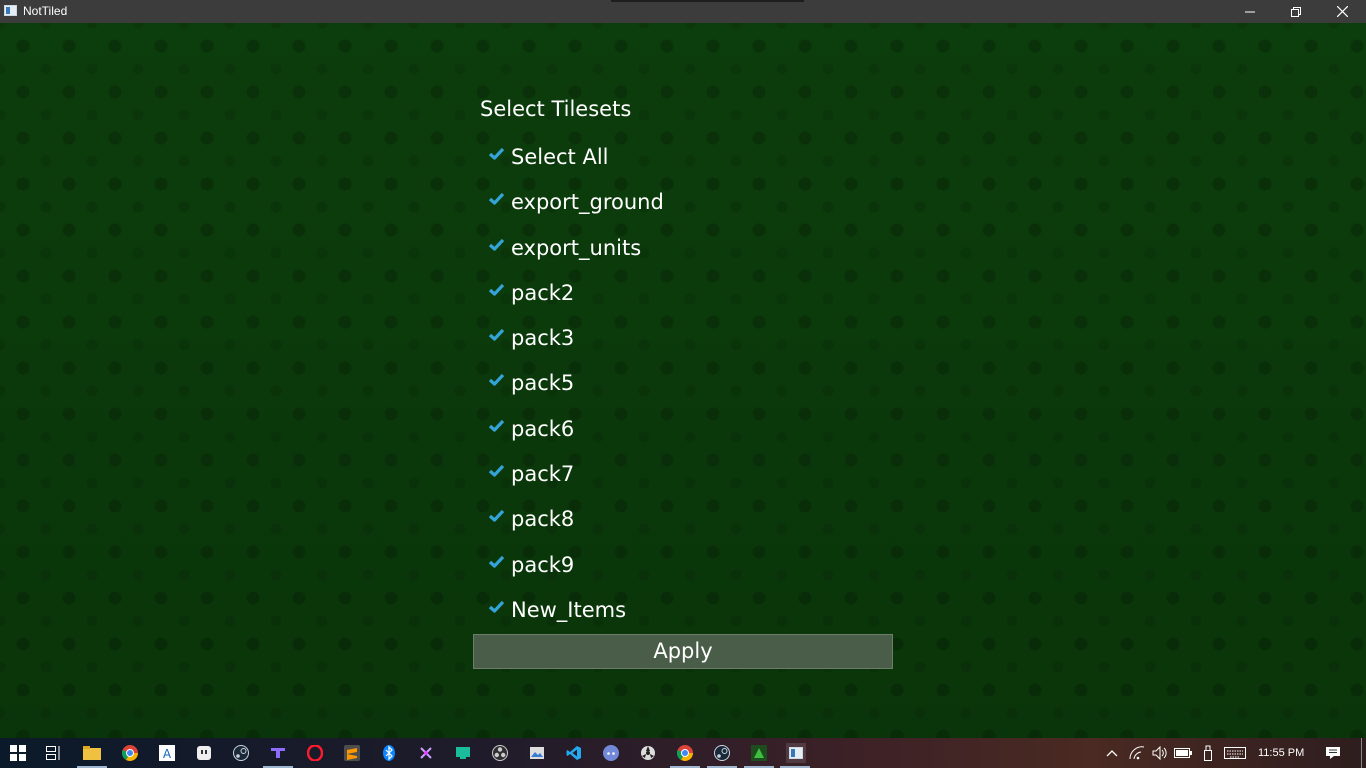 The width and height of the screenshot is (1366, 768). I want to click on close-button, so click(1342, 11).